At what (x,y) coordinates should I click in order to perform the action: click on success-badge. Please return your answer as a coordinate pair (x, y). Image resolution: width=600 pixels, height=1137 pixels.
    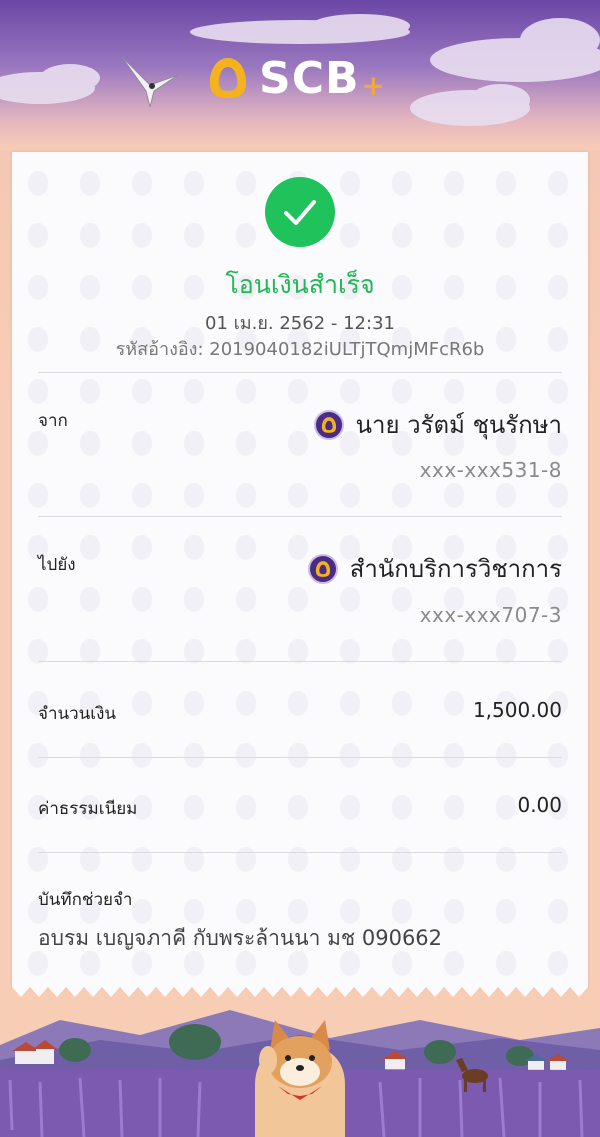
    Looking at the image, I should click on (300, 212).